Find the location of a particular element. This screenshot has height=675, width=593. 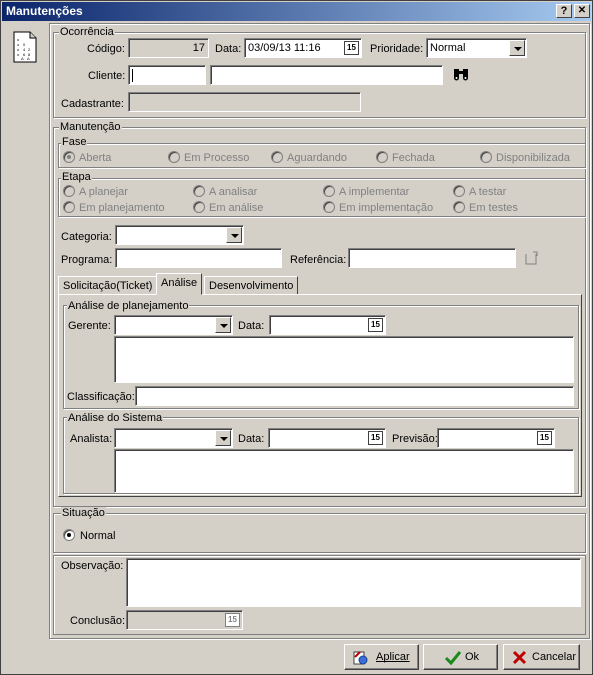

ocorrencia-title: Ocorrência is located at coordinates (87, 32).